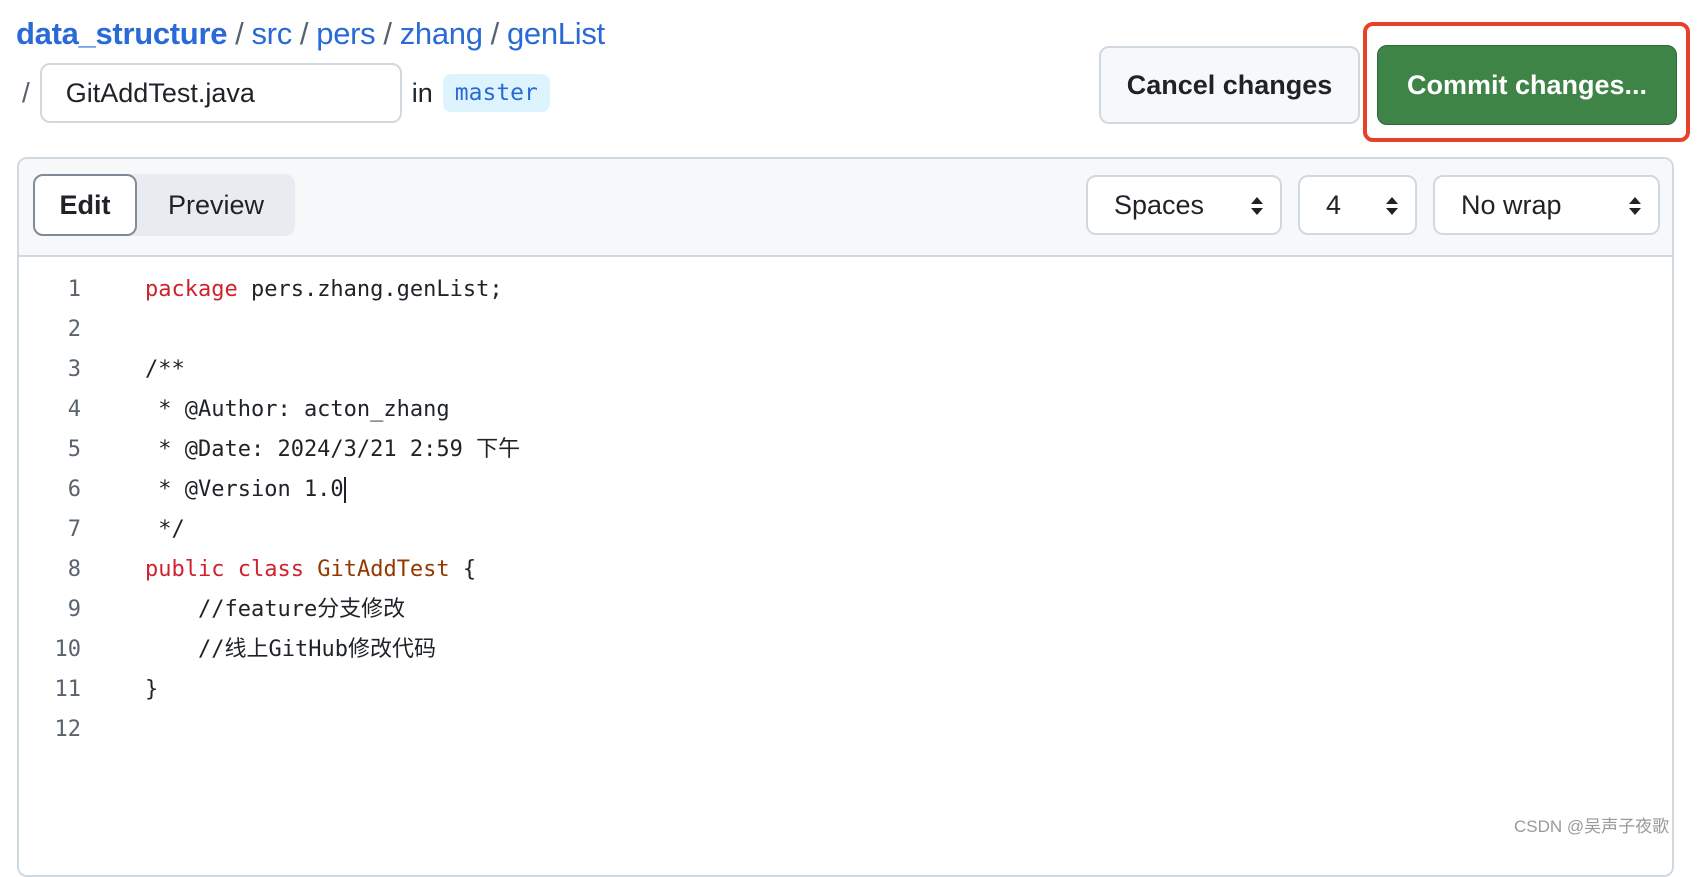 The height and width of the screenshot is (877, 1702). I want to click on code-line: 8 public class GitAddTest {, so click(844, 570).